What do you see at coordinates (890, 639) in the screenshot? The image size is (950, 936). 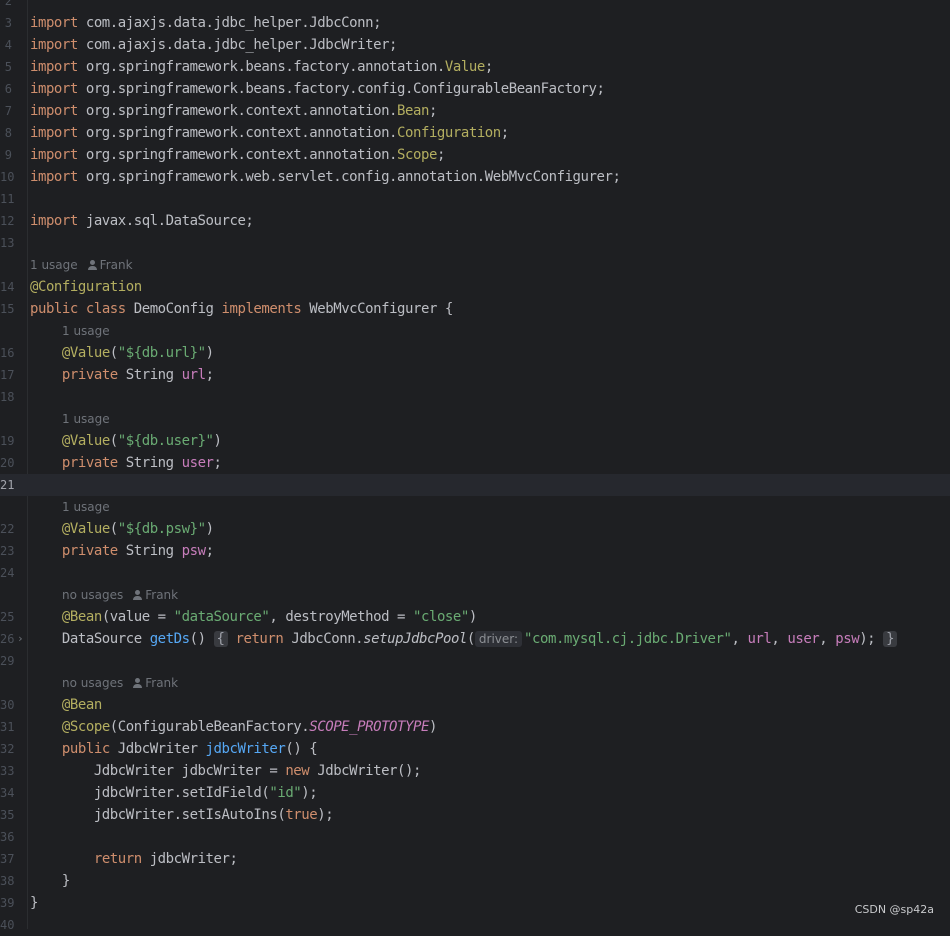 I see `folded-region-marker: }` at bounding box center [890, 639].